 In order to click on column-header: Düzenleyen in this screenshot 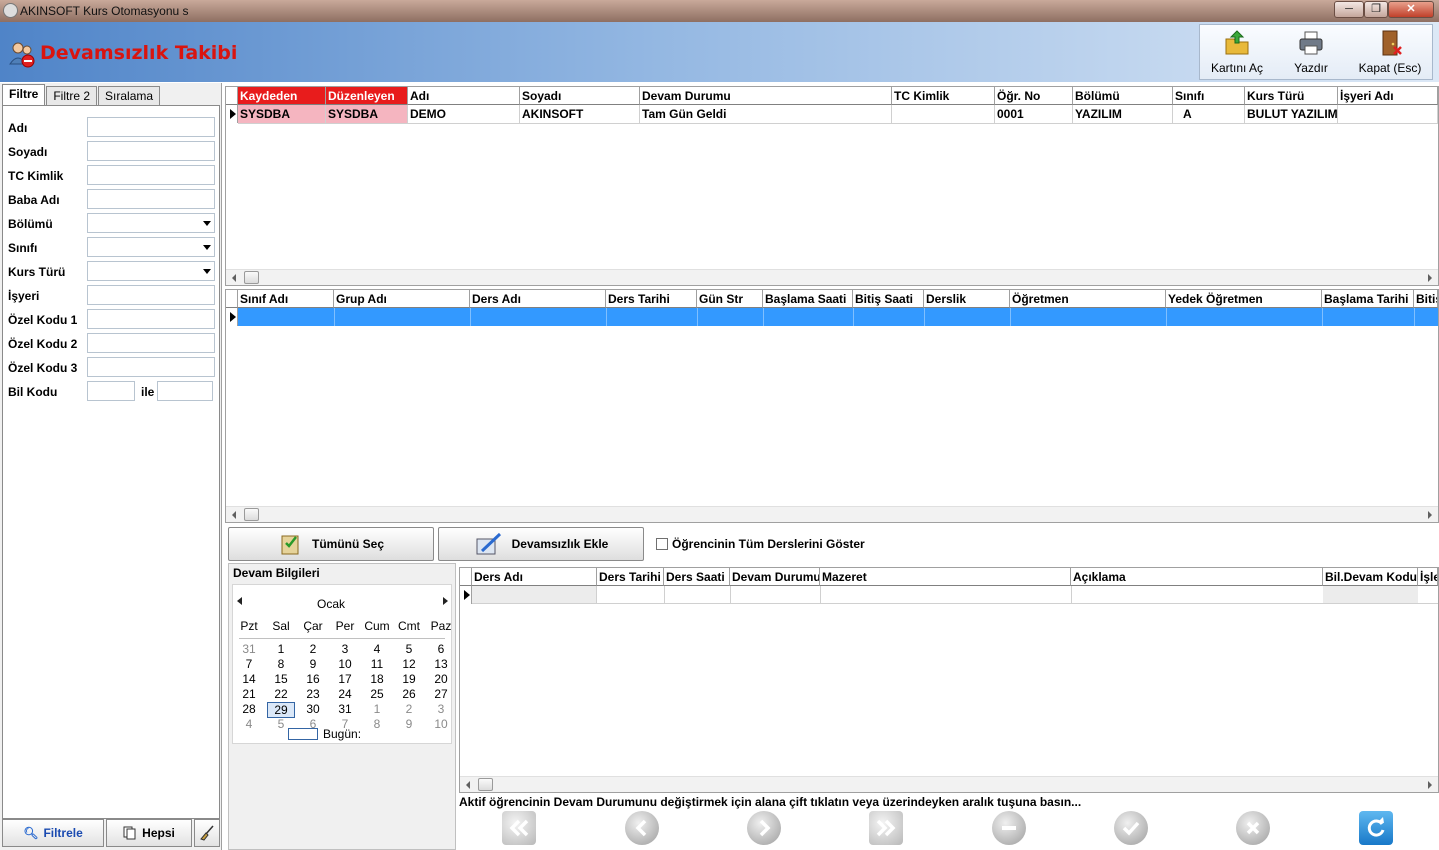, I will do `click(367, 96)`.